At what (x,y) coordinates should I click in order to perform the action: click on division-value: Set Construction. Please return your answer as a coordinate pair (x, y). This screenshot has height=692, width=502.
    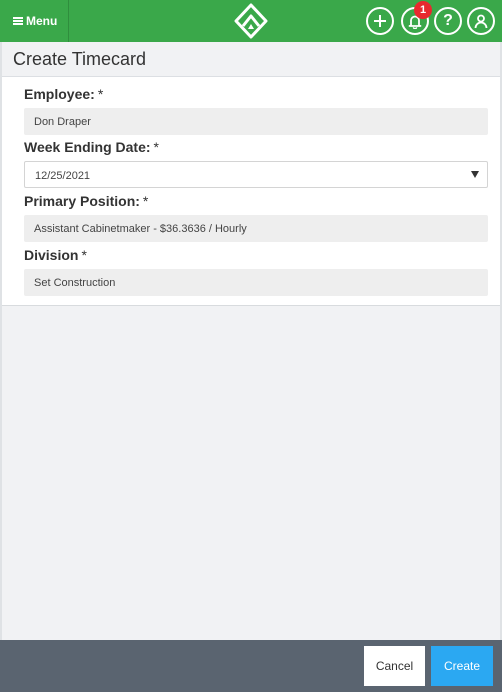
    Looking at the image, I should click on (75, 283).